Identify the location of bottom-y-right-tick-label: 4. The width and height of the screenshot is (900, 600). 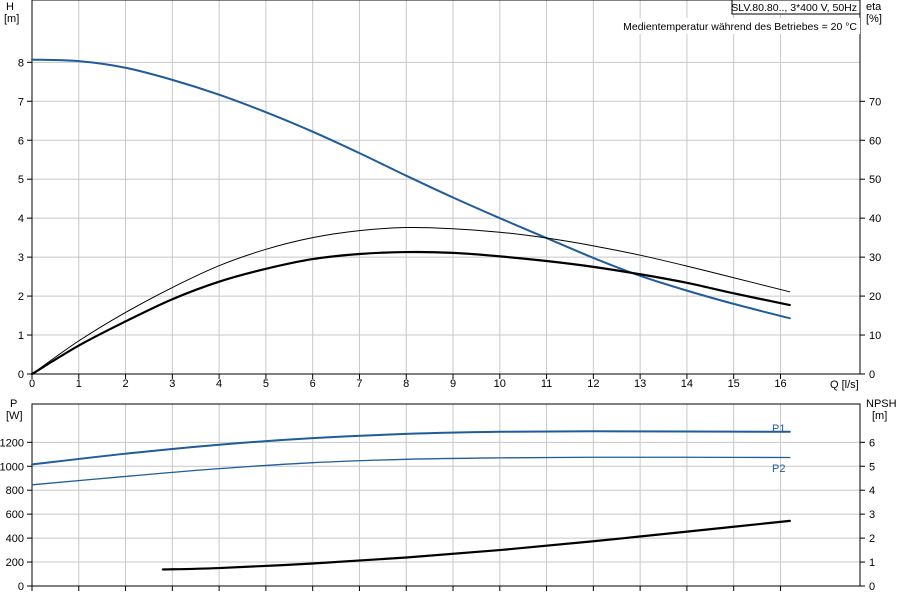
(872, 491).